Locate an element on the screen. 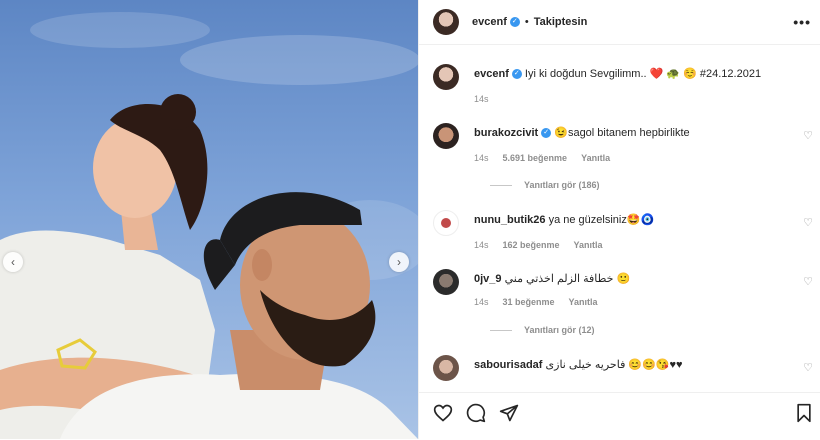 This screenshot has width=820, height=440. comment-meta: 14s 5.691 beğenme Yanıtla is located at coordinates (542, 158).